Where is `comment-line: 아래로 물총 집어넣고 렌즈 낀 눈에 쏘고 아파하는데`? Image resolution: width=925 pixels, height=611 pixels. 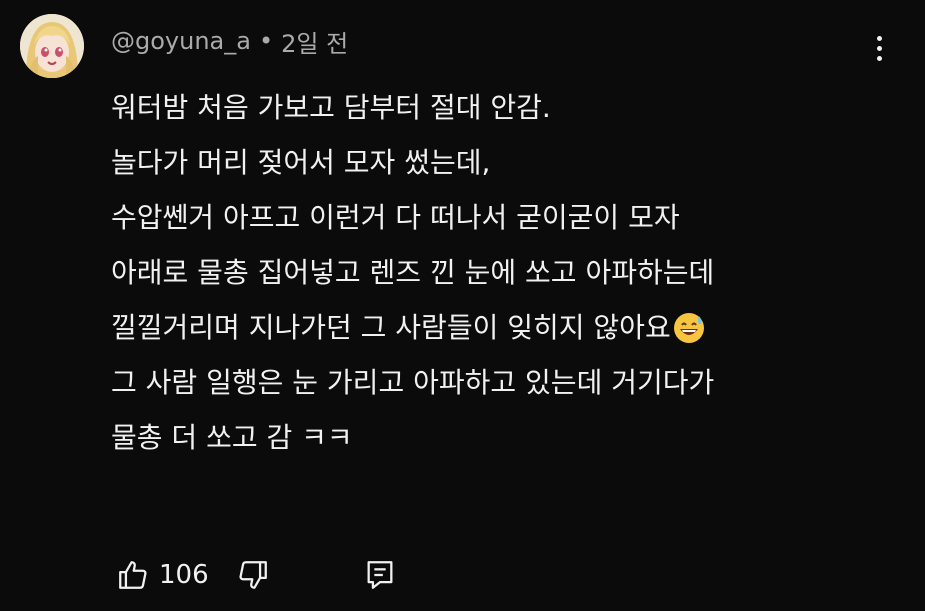 comment-line: 아래로 물총 집어넣고 렌즈 낀 눈에 쏘고 아파하는데 is located at coordinates (413, 272).